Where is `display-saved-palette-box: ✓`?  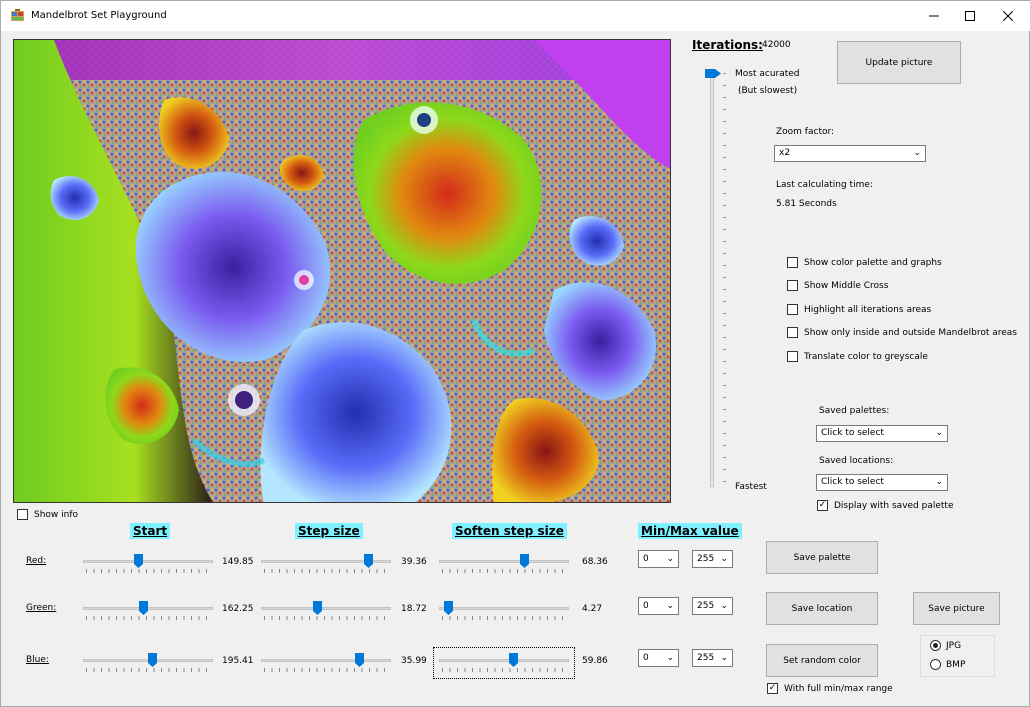 display-saved-palette-box: ✓ is located at coordinates (822, 505).